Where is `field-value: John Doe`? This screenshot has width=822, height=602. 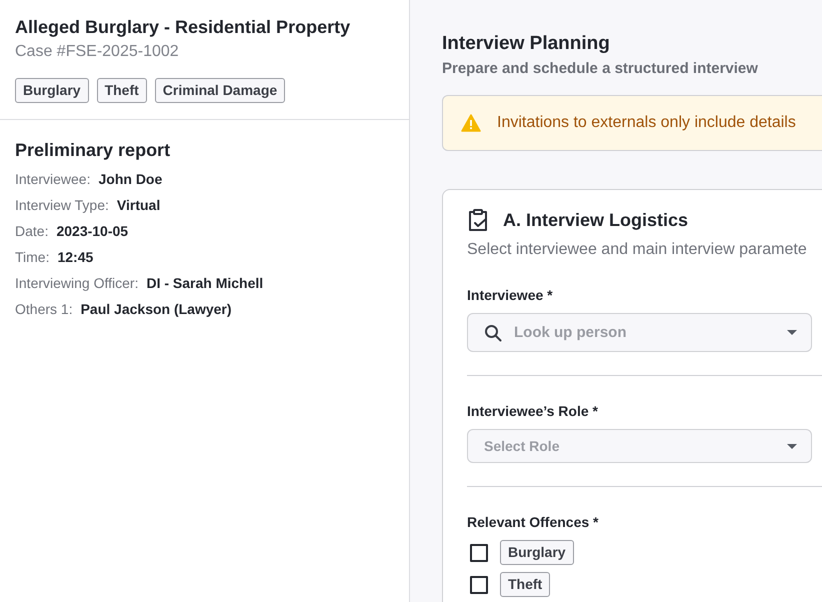 field-value: John Doe is located at coordinates (130, 179).